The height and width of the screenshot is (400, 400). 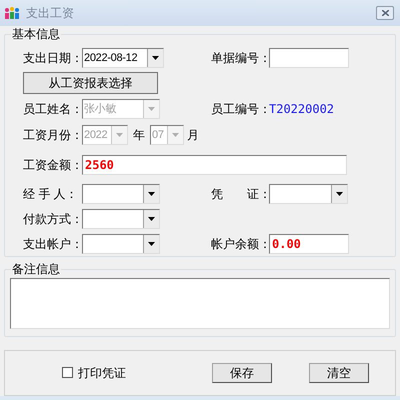 What do you see at coordinates (90, 83) in the screenshot?
I see `select-from-payroll-button: 从工资报表选择` at bounding box center [90, 83].